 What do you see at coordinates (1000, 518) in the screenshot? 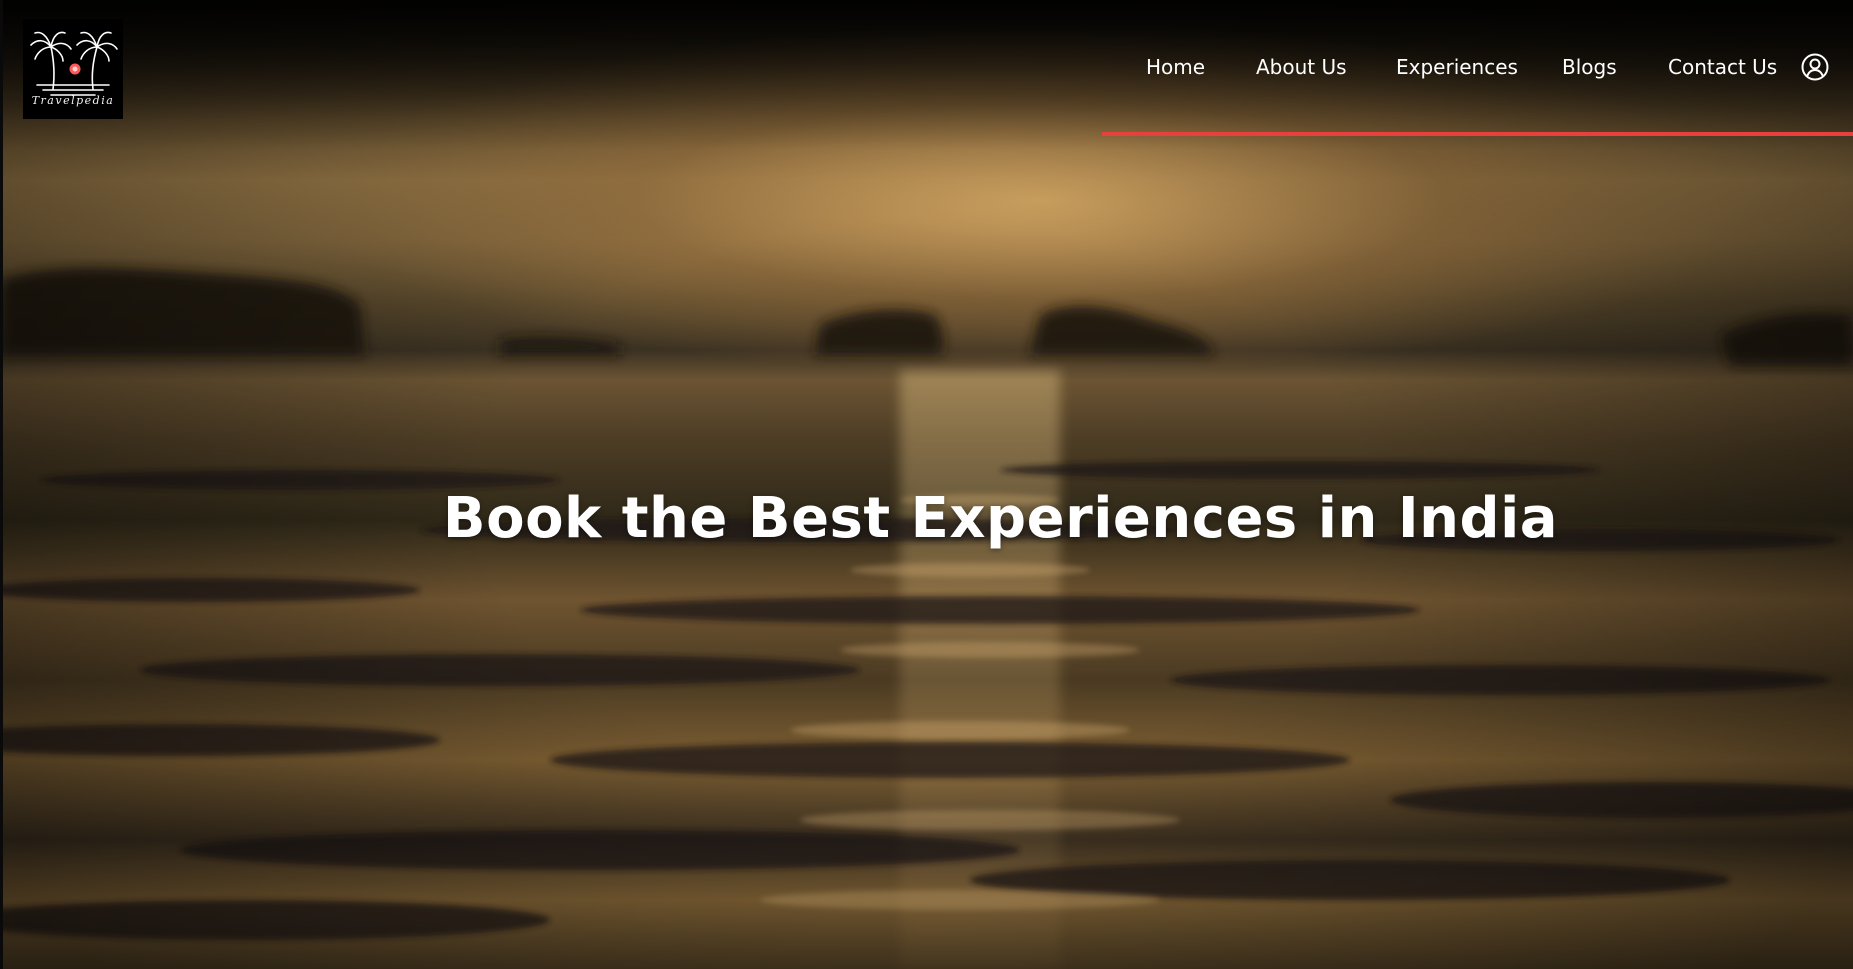
I see `hero-title-text: Book the Best Experiences in India` at bounding box center [1000, 518].